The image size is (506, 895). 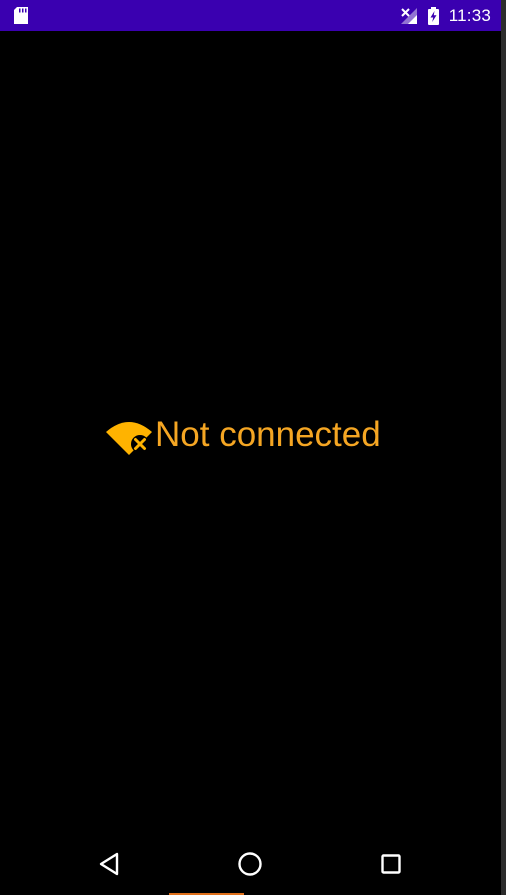 What do you see at coordinates (409, 16) in the screenshot?
I see `signal-off-icon` at bounding box center [409, 16].